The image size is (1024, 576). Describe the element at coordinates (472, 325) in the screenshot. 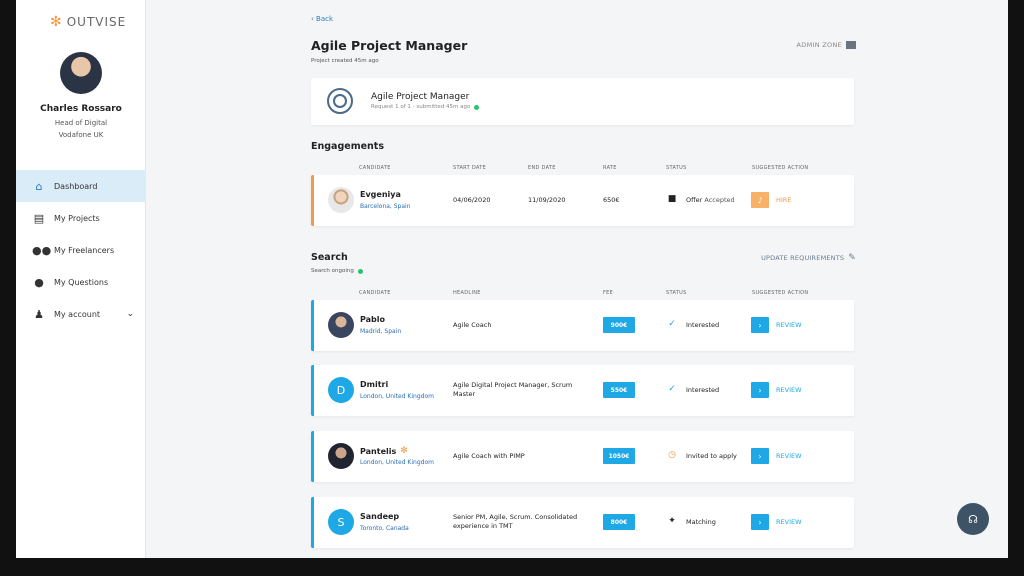

I see `candidate-headline: Agile Coach` at that location.